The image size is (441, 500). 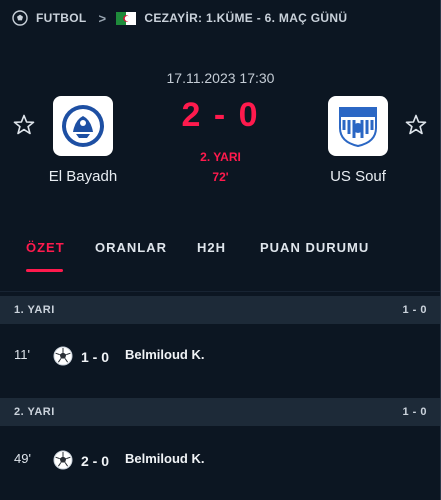 I want to click on favorite-away-star-icon, so click(x=416, y=125).